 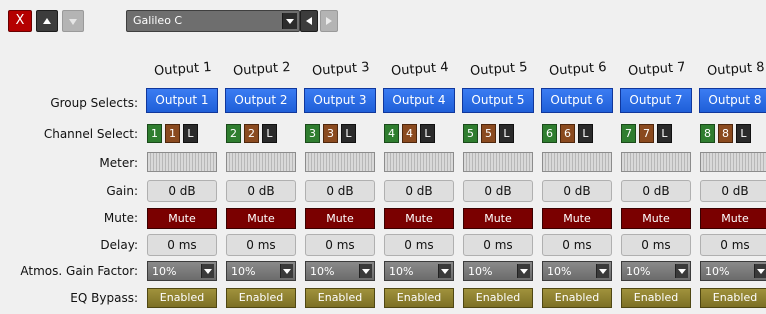 I want to click on output-header: Output 5, so click(x=499, y=69).